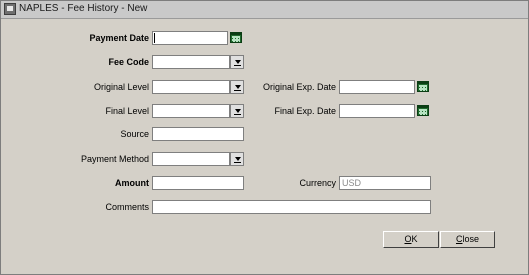  What do you see at coordinates (119, 38) in the screenshot?
I see `payment-date-label: Payment Date` at bounding box center [119, 38].